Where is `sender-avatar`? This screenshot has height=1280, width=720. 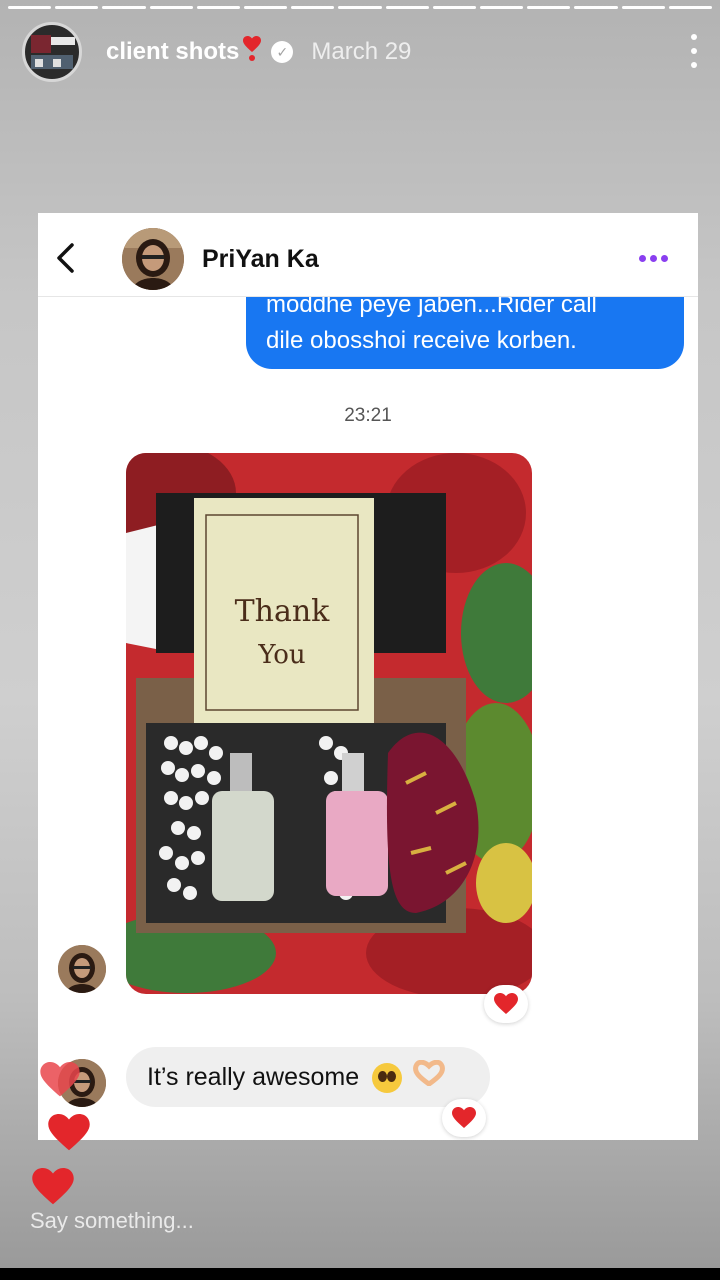 sender-avatar is located at coordinates (82, 969).